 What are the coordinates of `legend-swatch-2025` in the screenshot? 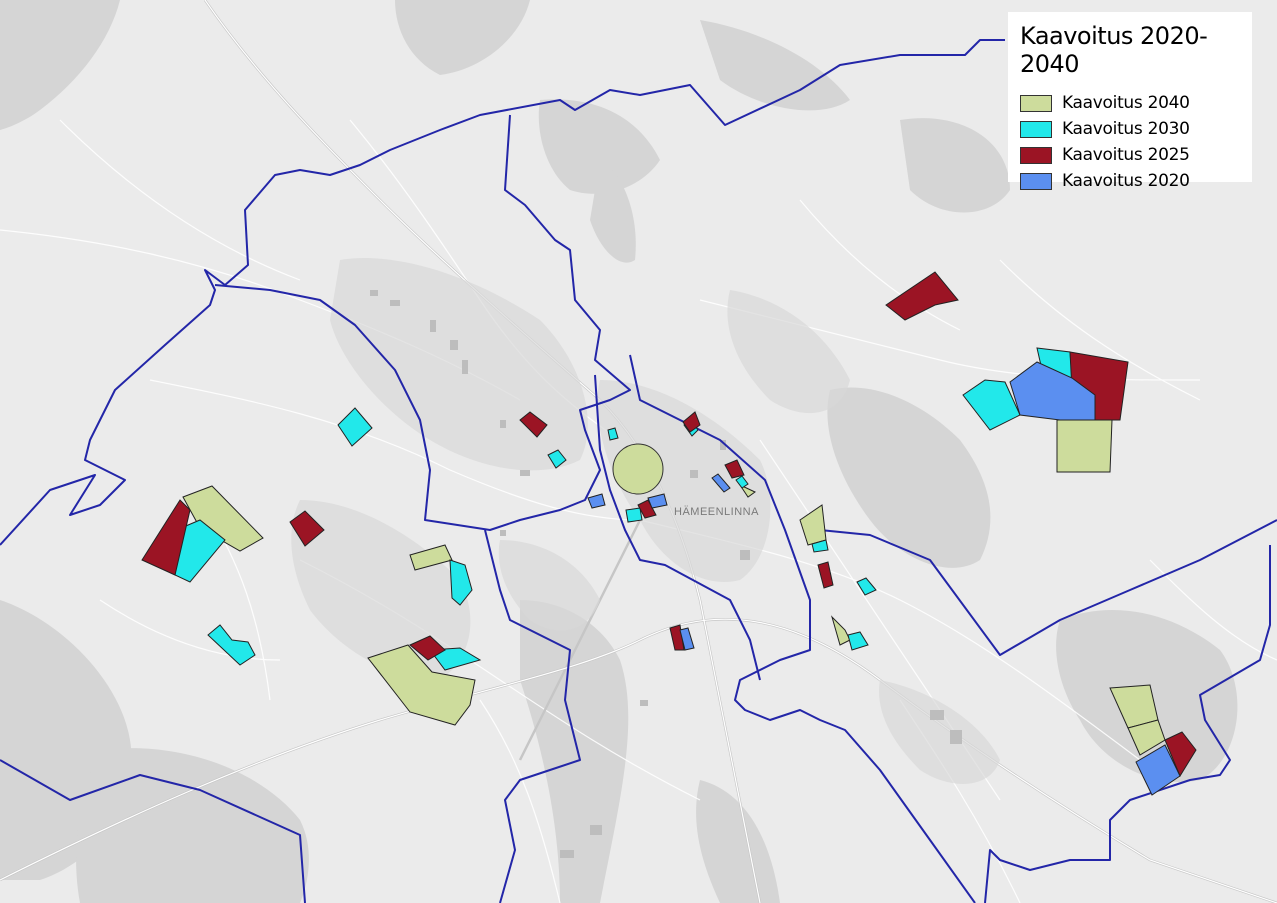 It's located at (1036, 155).